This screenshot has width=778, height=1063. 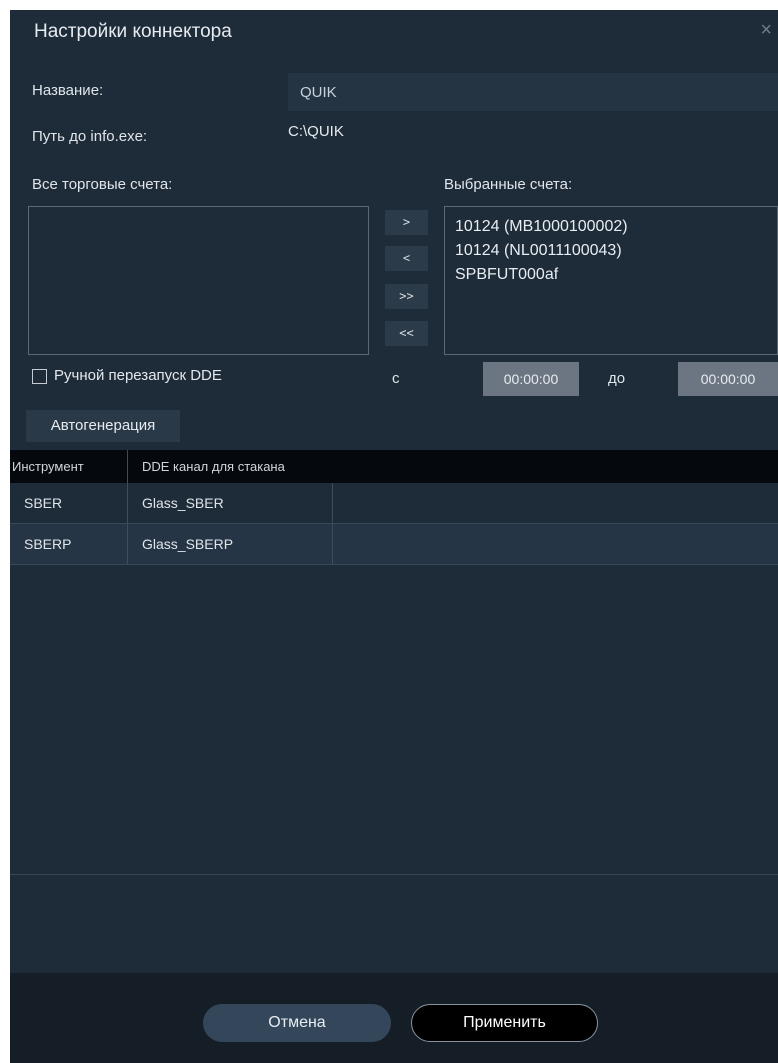 I want to click on table-row: SBER Glass_SBER, so click(x=394, y=503).